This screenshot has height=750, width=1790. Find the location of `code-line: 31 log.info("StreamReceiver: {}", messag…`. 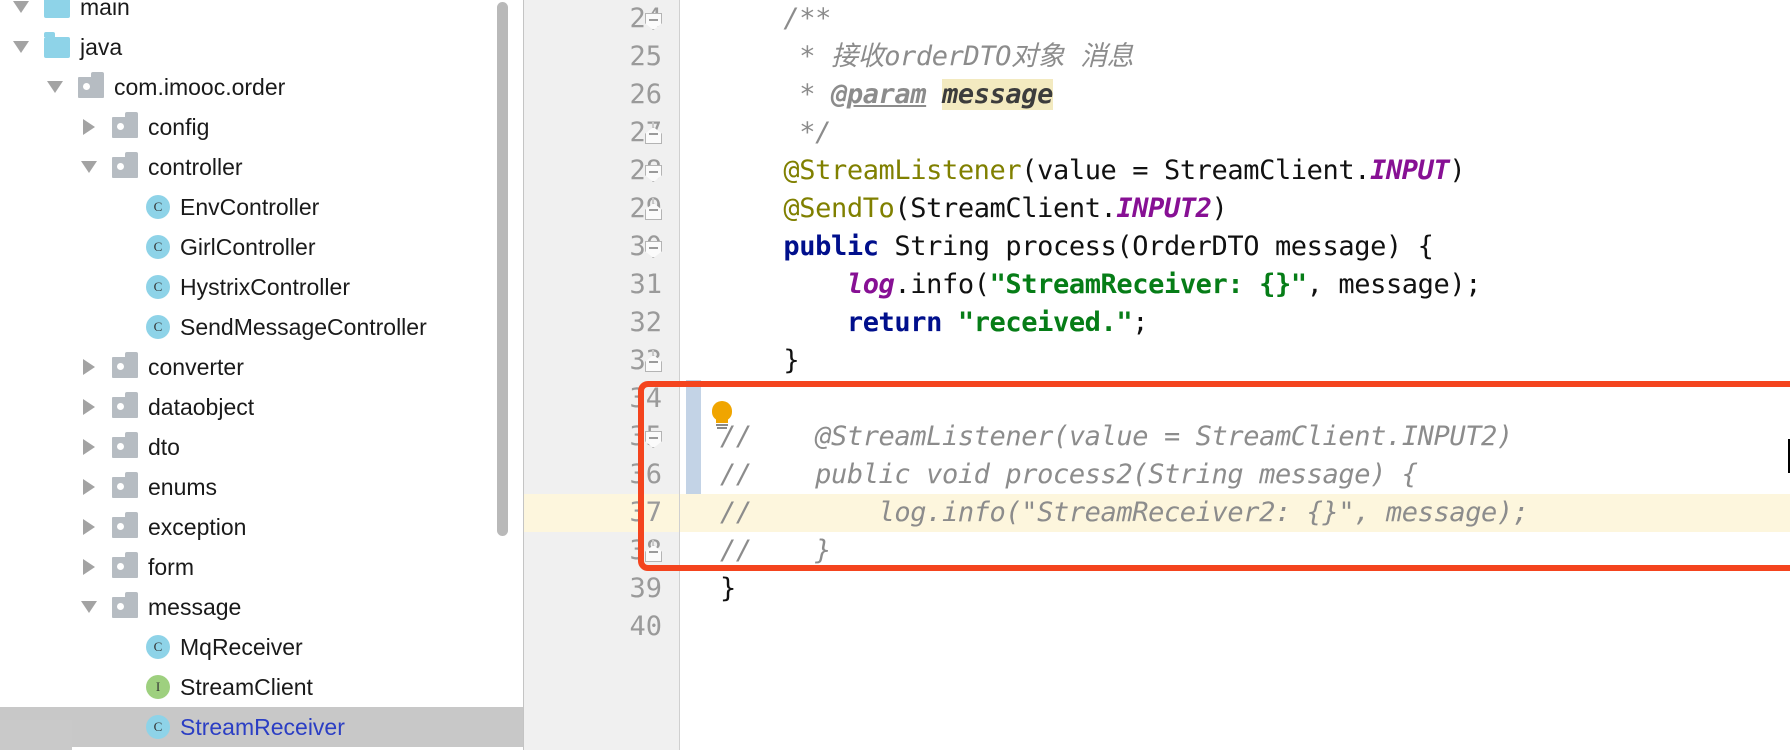

code-line: 31 log.info("StreamReceiver: {}", messag… is located at coordinates (1157, 285).